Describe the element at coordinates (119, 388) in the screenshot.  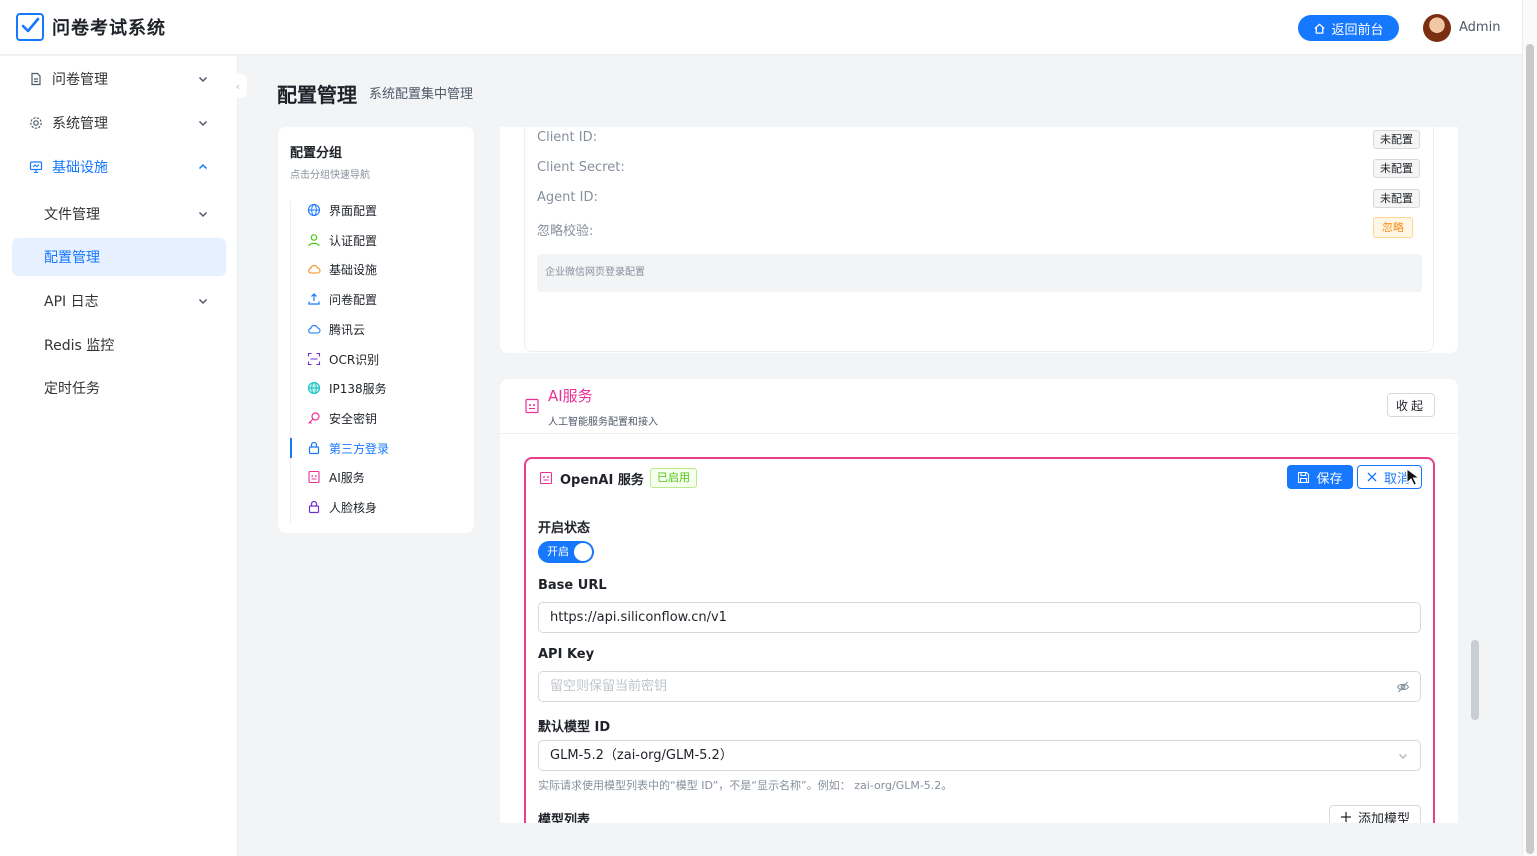
I see `sidebar-item-scheduled-tasks: 定时任务` at that location.